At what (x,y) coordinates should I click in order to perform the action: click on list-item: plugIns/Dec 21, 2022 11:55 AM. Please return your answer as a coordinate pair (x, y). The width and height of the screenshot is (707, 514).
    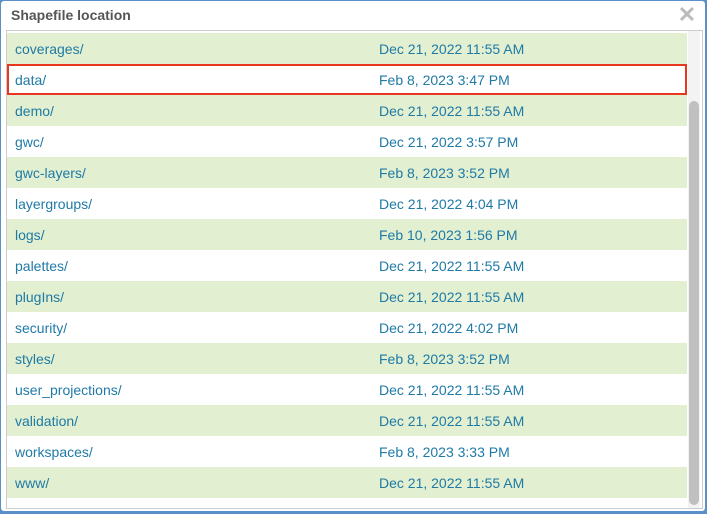
    Looking at the image, I should click on (347, 296).